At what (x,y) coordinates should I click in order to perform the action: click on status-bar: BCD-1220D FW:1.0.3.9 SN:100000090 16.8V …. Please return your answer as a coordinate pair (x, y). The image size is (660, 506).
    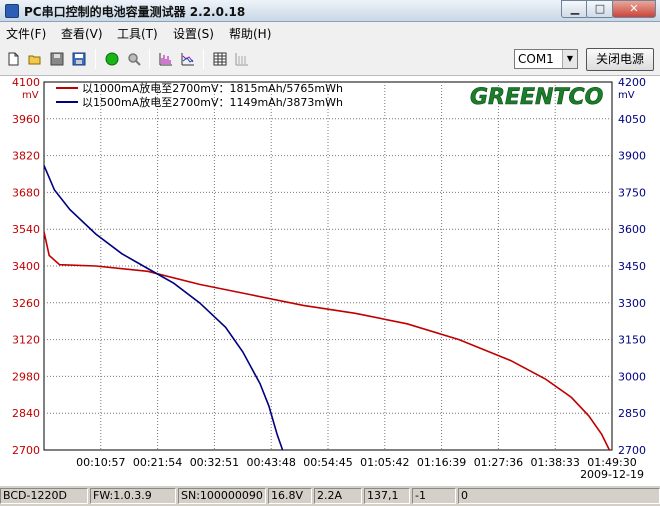
    Looking at the image, I should click on (330, 496).